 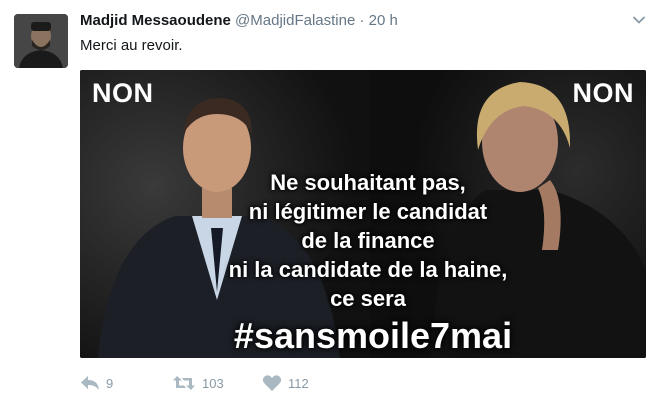 I want to click on label-non-right: NON, so click(x=603, y=93).